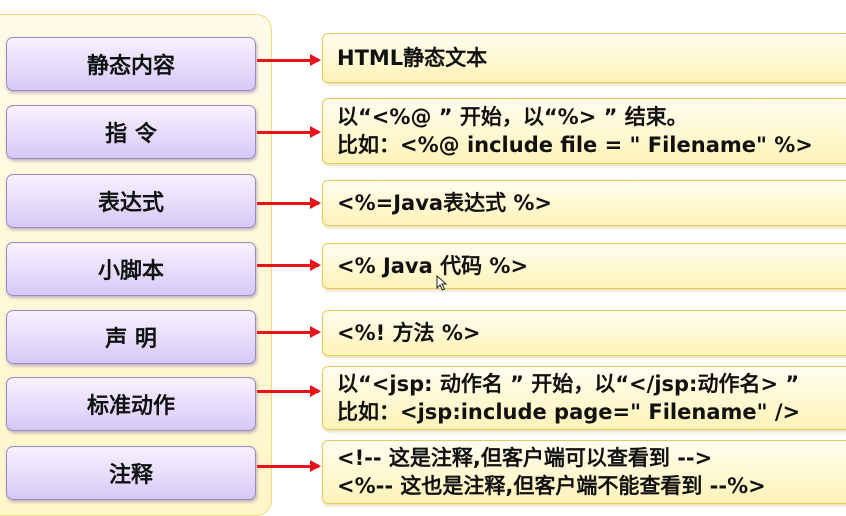 The width and height of the screenshot is (846, 516). Describe the element at coordinates (569, 412) in the screenshot. I see `code-line: 比如：<jsp:include page=" Filename" />` at that location.